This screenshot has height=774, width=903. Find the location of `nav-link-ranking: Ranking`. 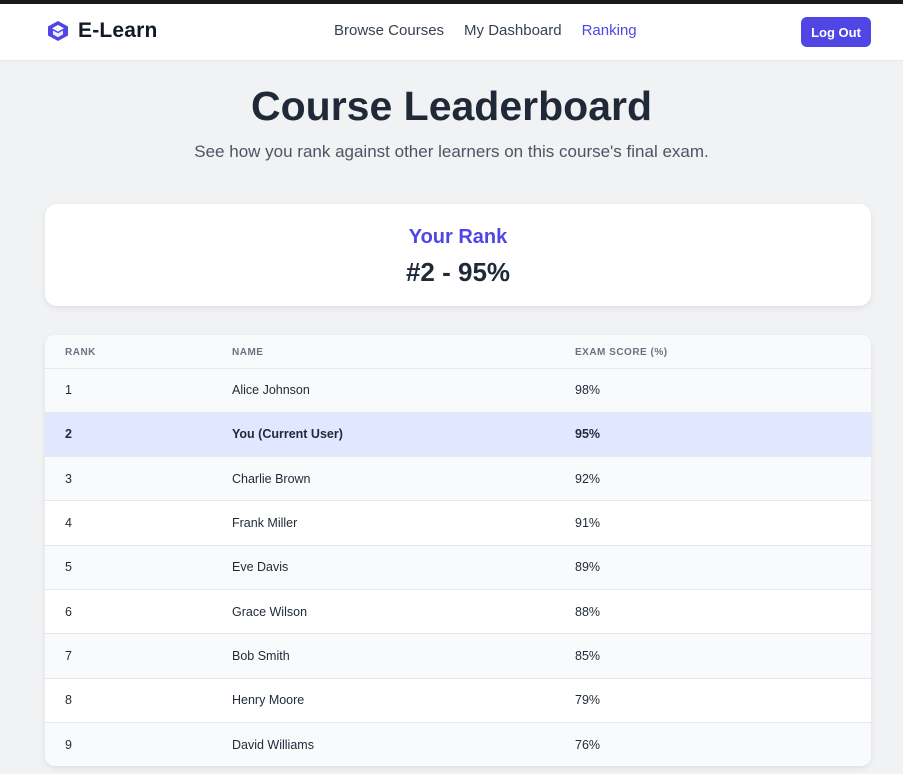

nav-link-ranking: Ranking is located at coordinates (609, 30).